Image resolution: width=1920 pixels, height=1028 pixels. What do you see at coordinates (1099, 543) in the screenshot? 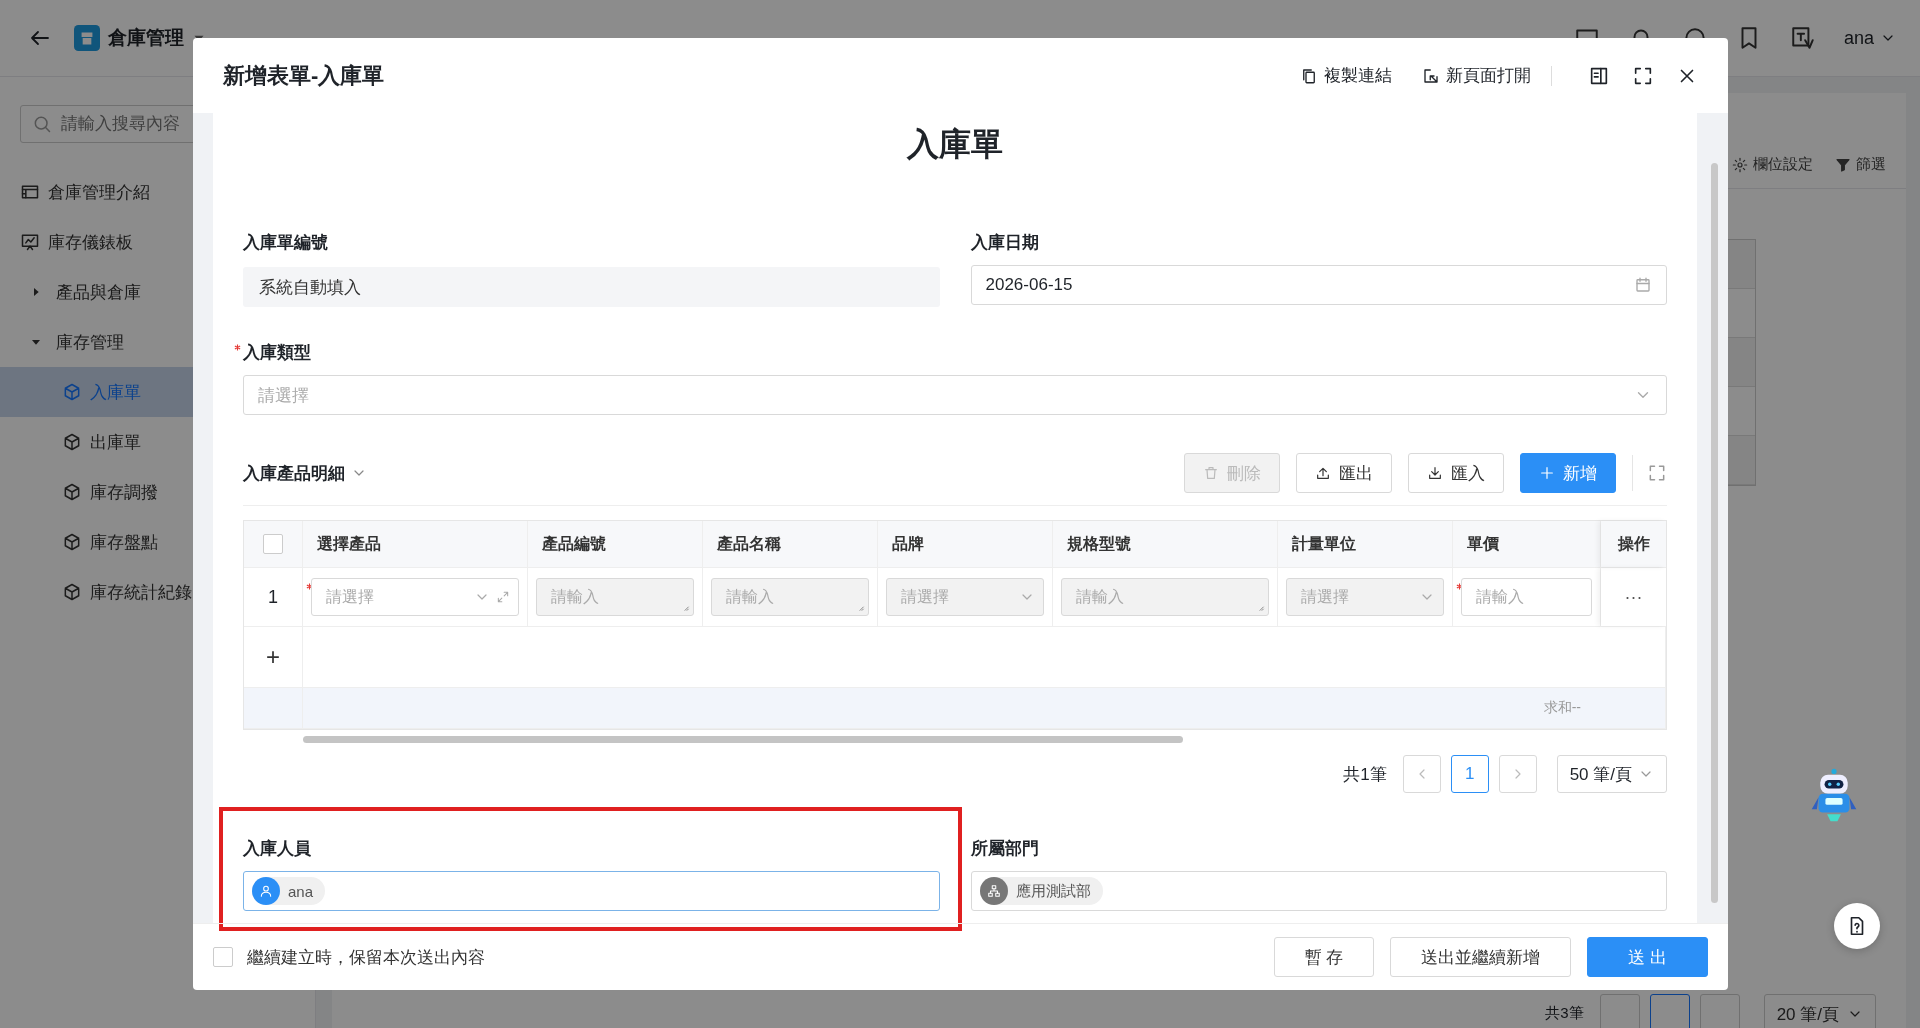
I see `column-header: 規格型號` at bounding box center [1099, 543].